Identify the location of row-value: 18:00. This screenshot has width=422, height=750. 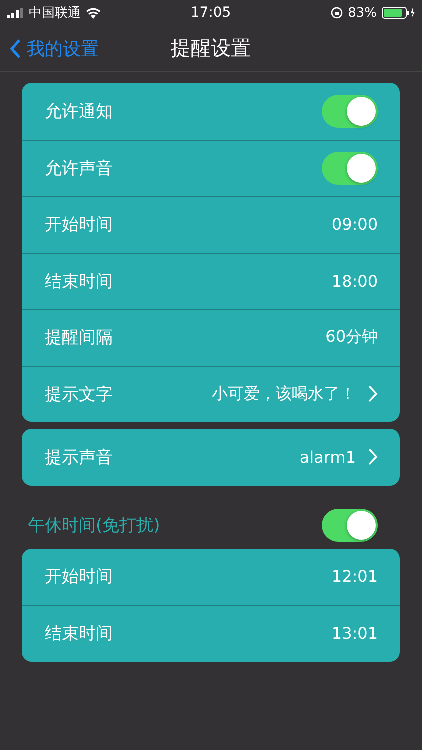
(355, 281).